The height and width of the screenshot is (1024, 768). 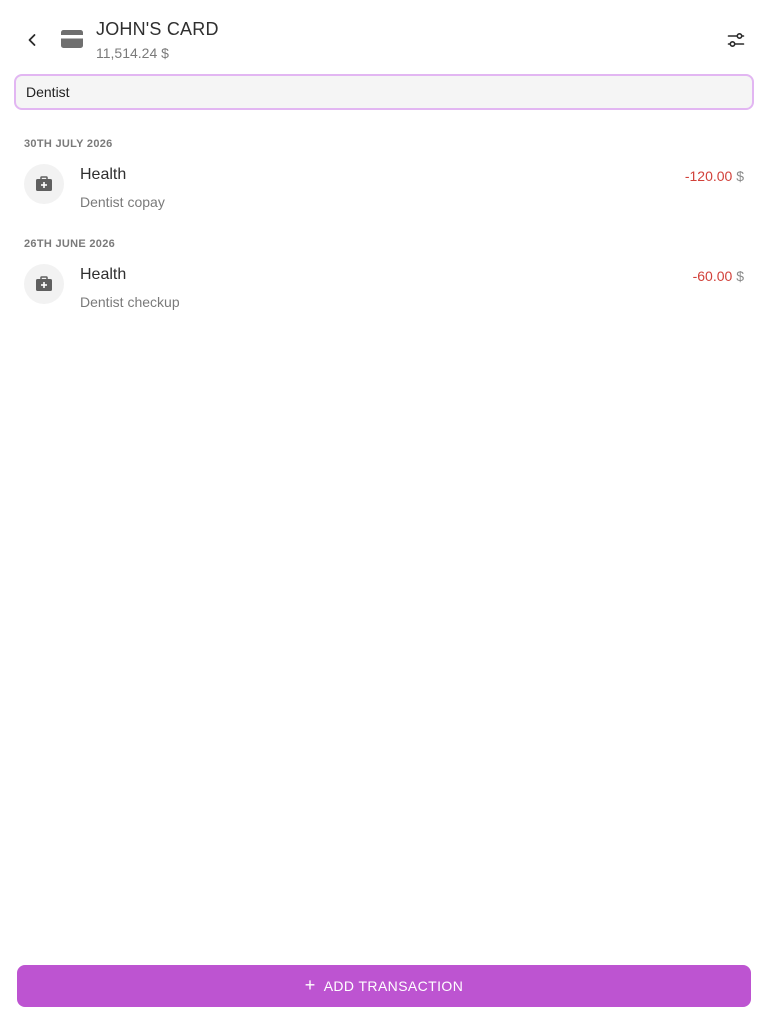 I want to click on back-button, so click(x=32, y=40).